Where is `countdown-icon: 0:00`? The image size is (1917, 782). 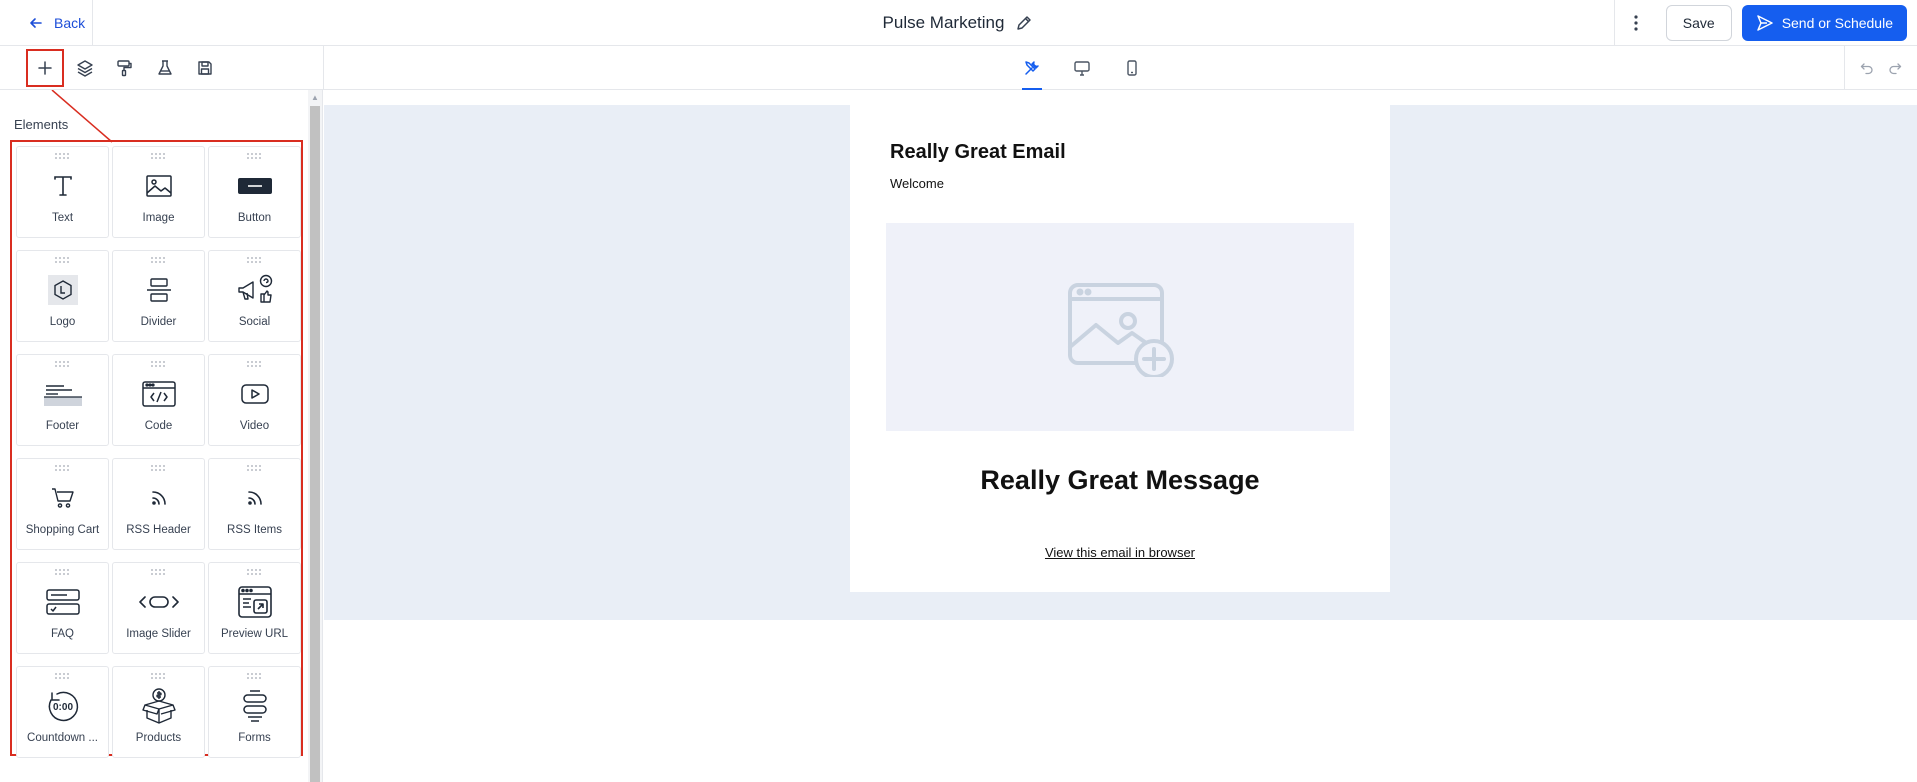
countdown-icon: 0:00 is located at coordinates (63, 706).